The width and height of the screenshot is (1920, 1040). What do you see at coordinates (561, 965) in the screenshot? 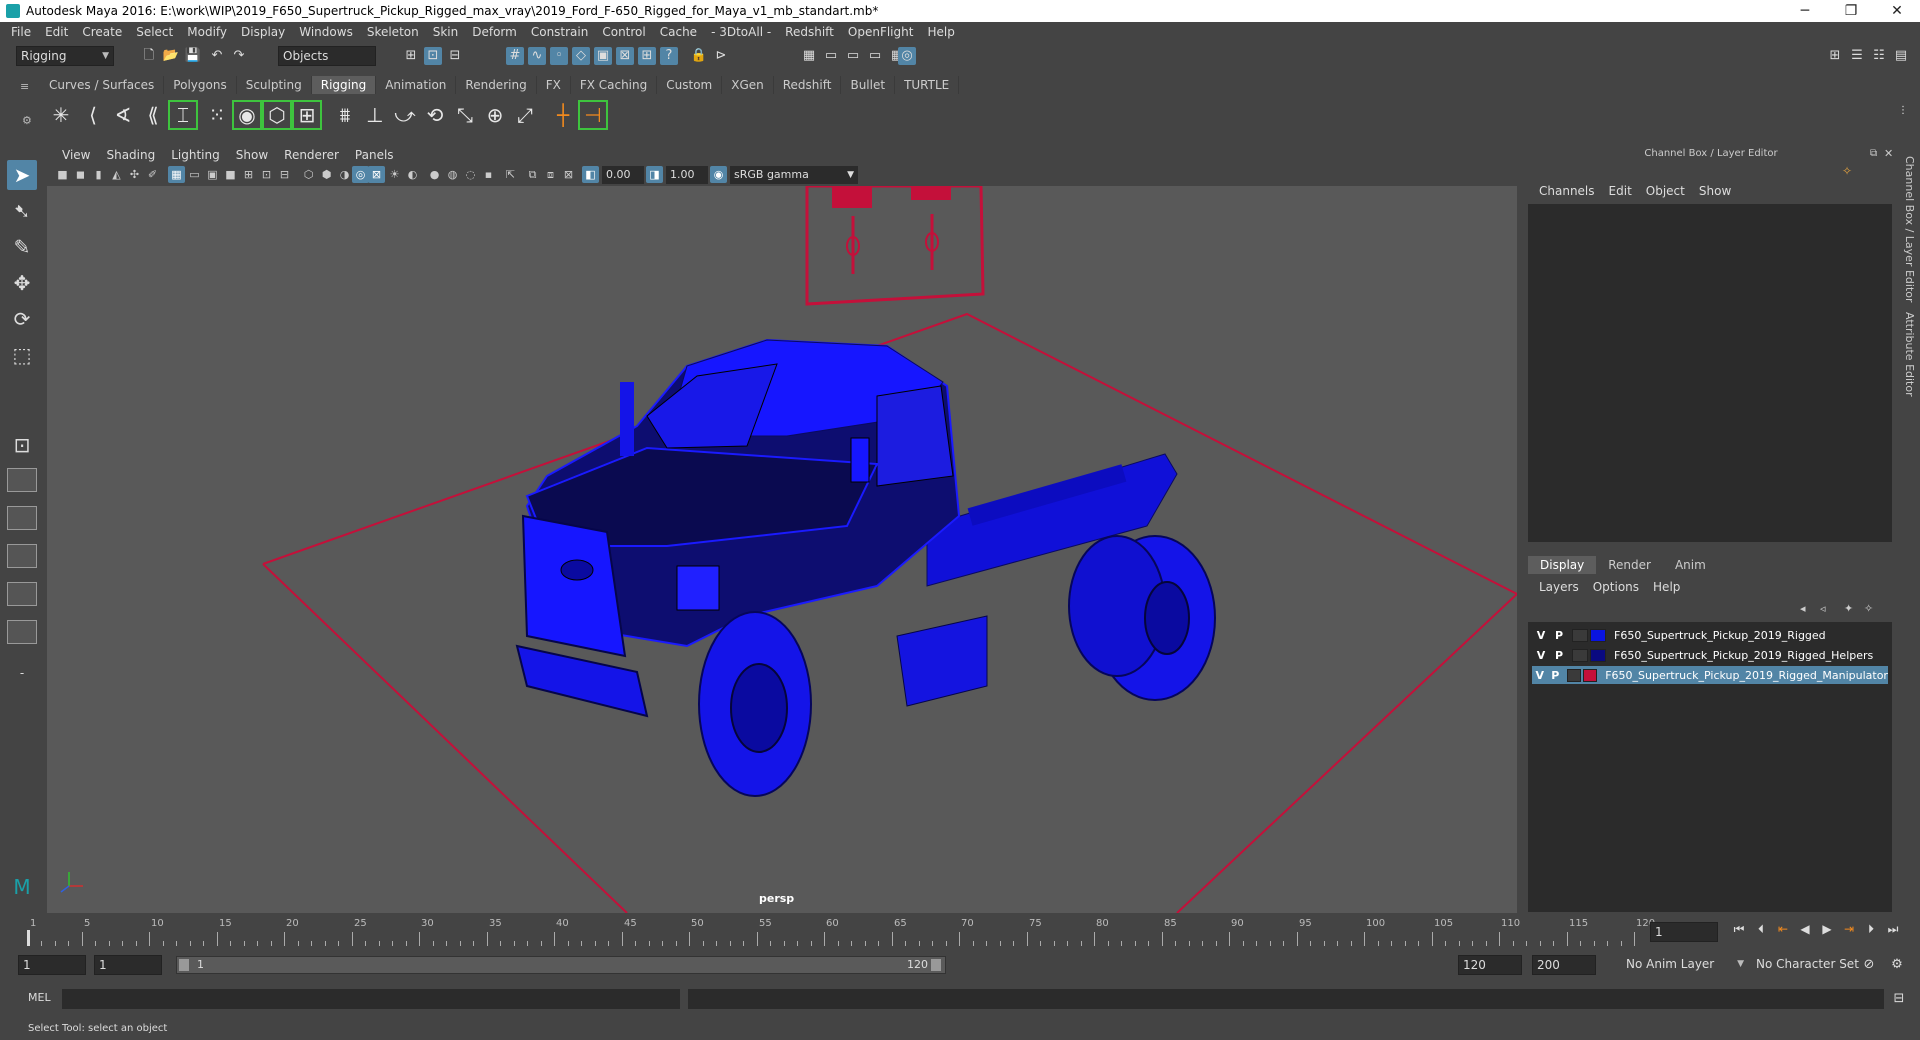
I see `range-slider: 1 120` at bounding box center [561, 965].